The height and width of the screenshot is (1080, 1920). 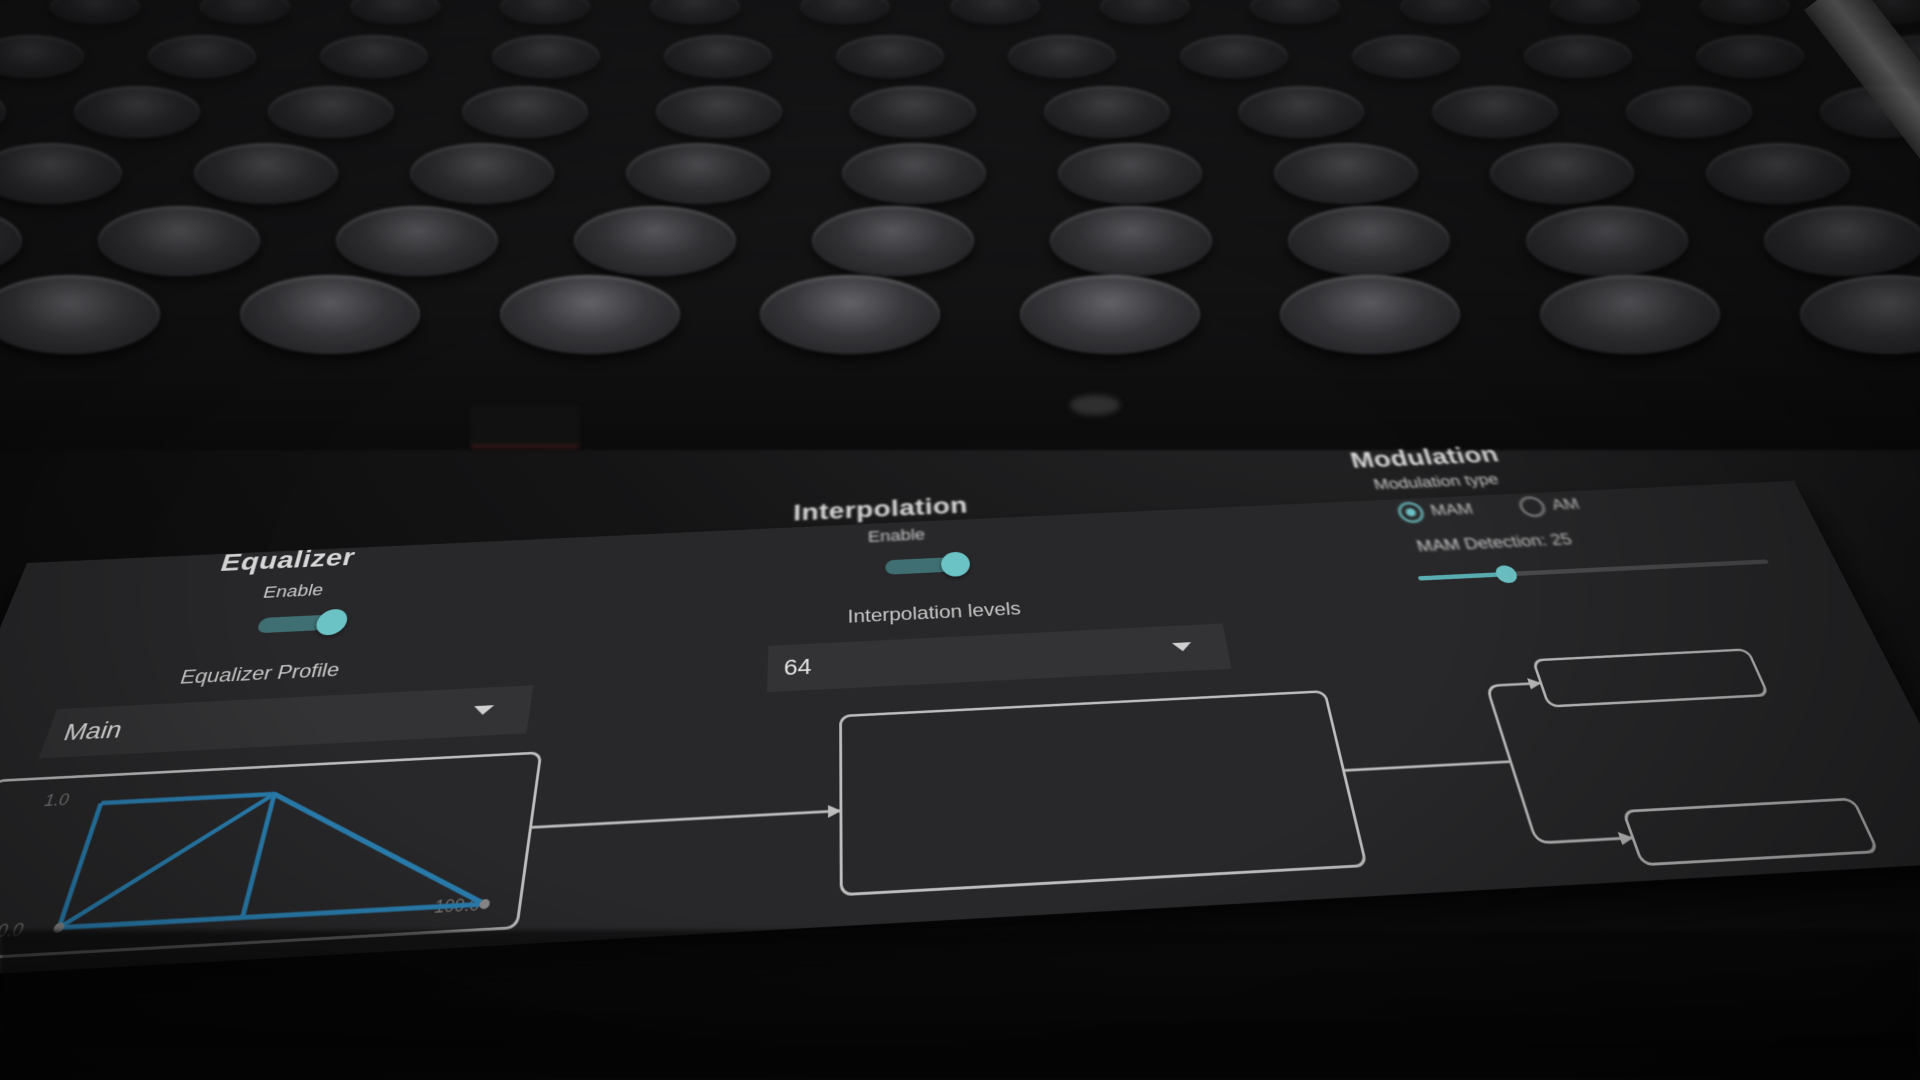 What do you see at coordinates (1425, 458) in the screenshot?
I see `modulation-title: Modulation` at bounding box center [1425, 458].